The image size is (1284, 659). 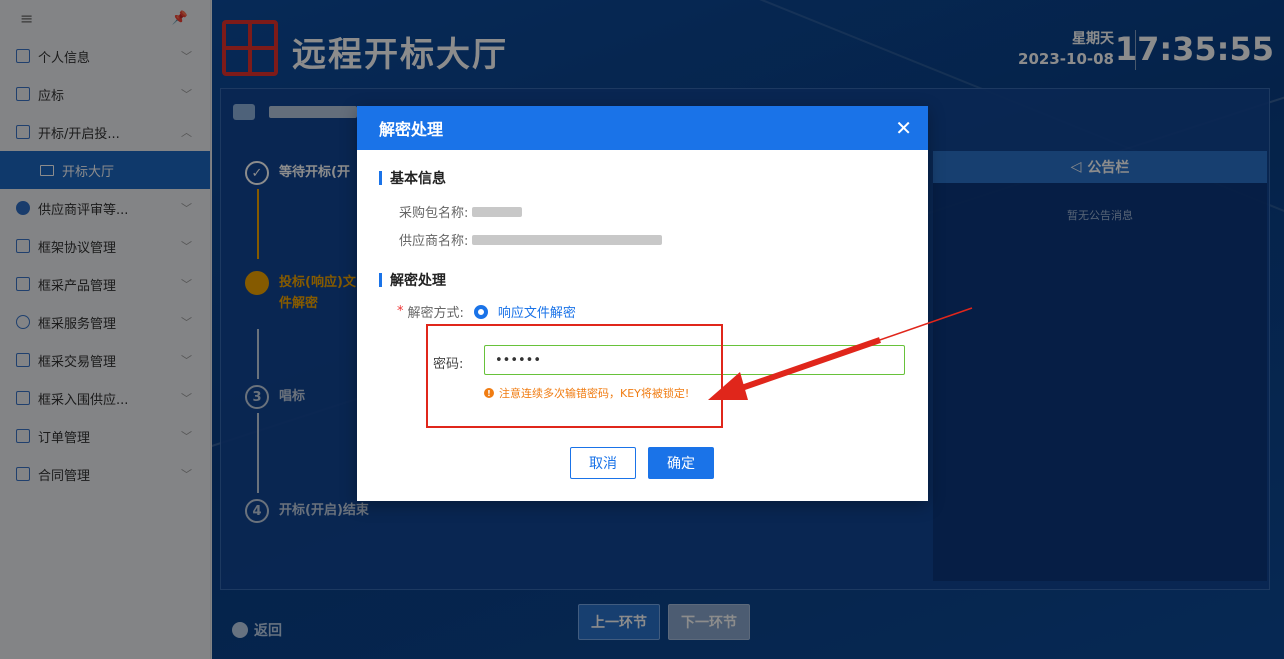 I want to click on cancel-button: 取消, so click(x=603, y=463).